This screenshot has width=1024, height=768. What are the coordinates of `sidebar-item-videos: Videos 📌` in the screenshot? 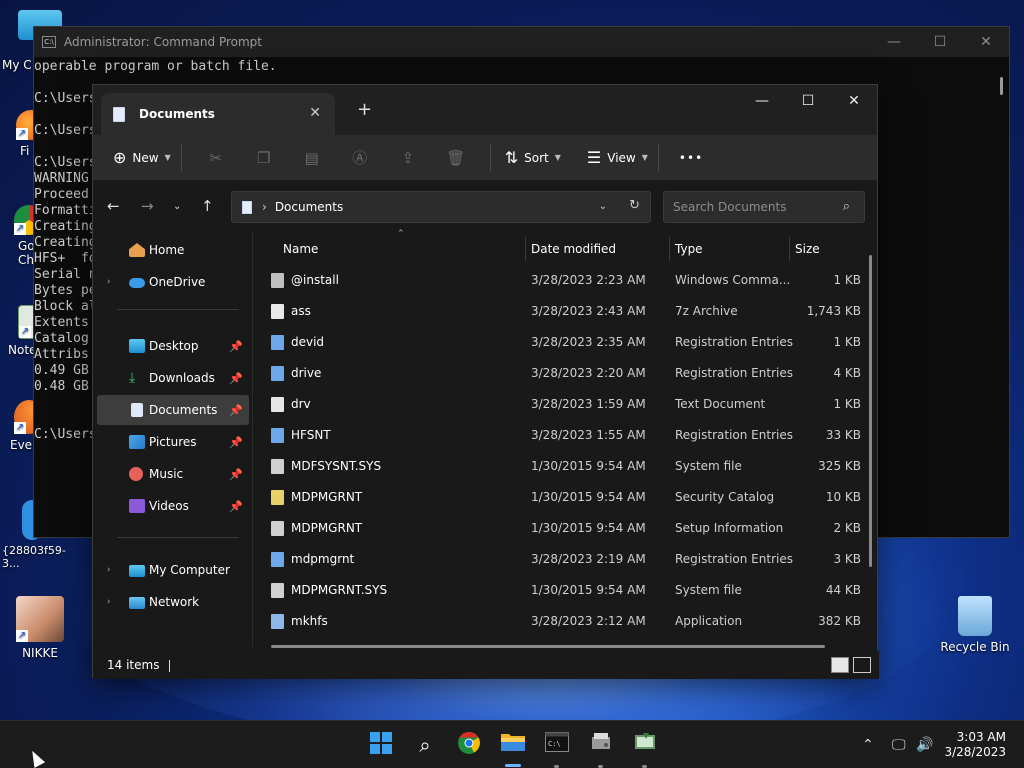 It's located at (173, 506).